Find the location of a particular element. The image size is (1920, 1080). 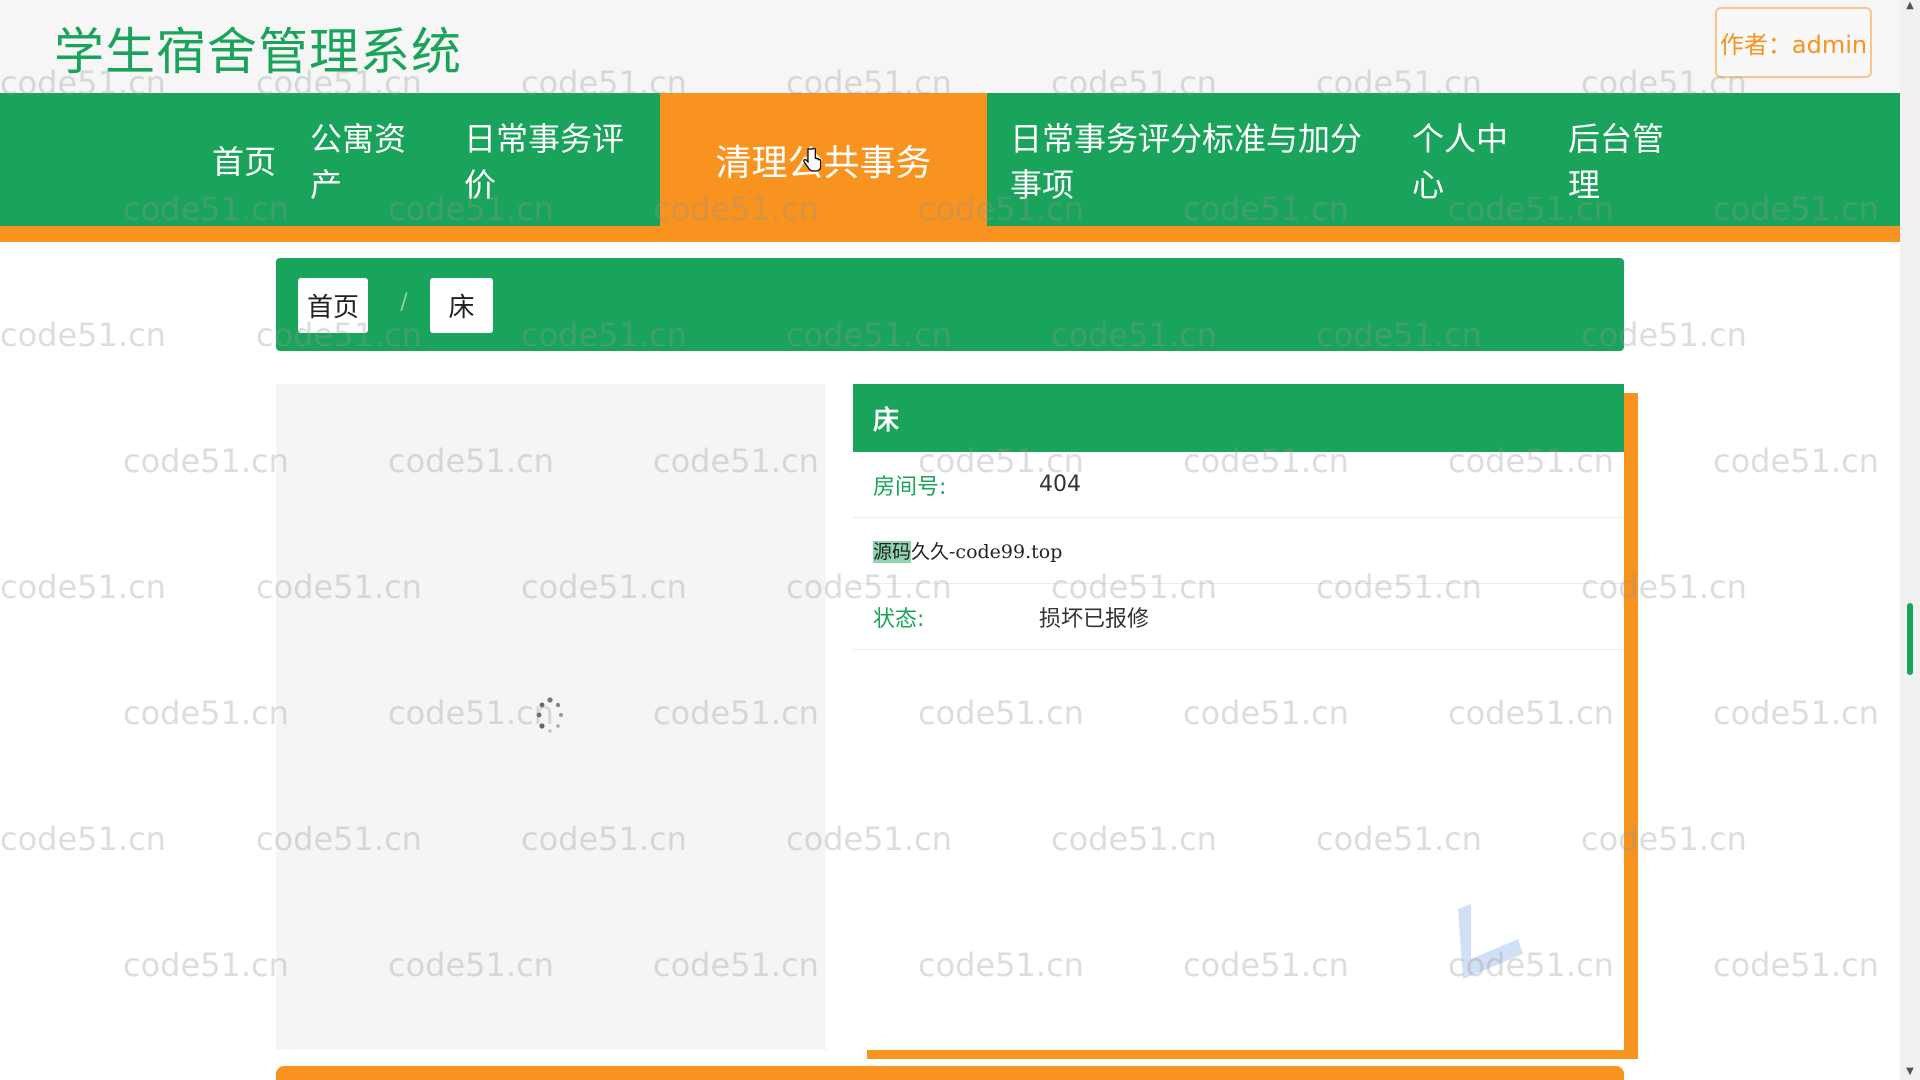

faint-logo-icon is located at coordinates (1490, 941).